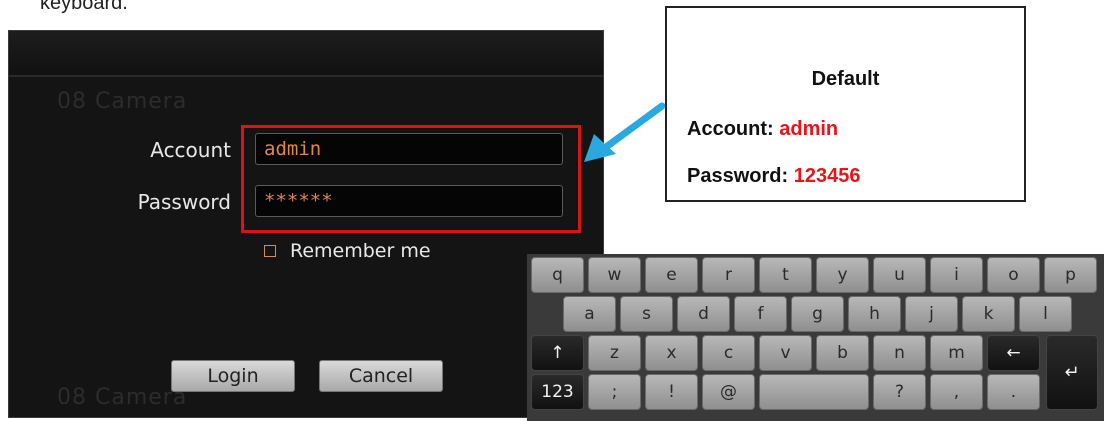  What do you see at coordinates (988, 314) in the screenshot?
I see `key-k: k` at bounding box center [988, 314].